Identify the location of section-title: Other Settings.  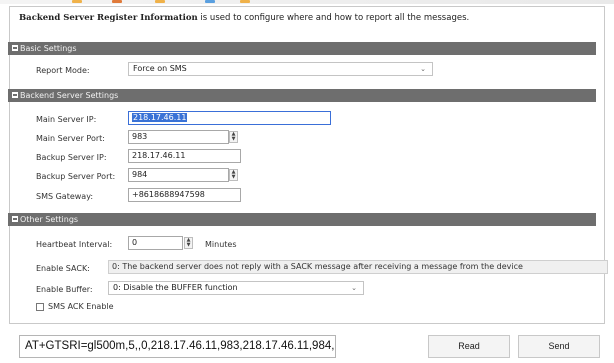
(49, 219).